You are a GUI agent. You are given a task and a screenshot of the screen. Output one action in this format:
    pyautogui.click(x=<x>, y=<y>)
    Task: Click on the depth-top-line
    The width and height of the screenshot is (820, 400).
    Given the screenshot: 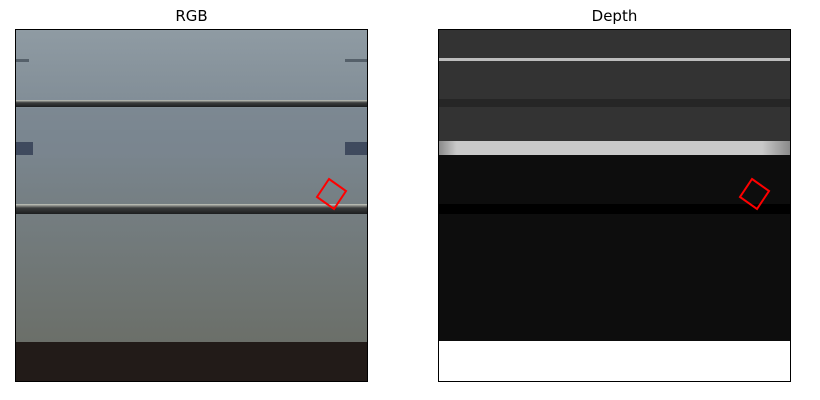 What is the action you would take?
    pyautogui.click(x=614, y=59)
    